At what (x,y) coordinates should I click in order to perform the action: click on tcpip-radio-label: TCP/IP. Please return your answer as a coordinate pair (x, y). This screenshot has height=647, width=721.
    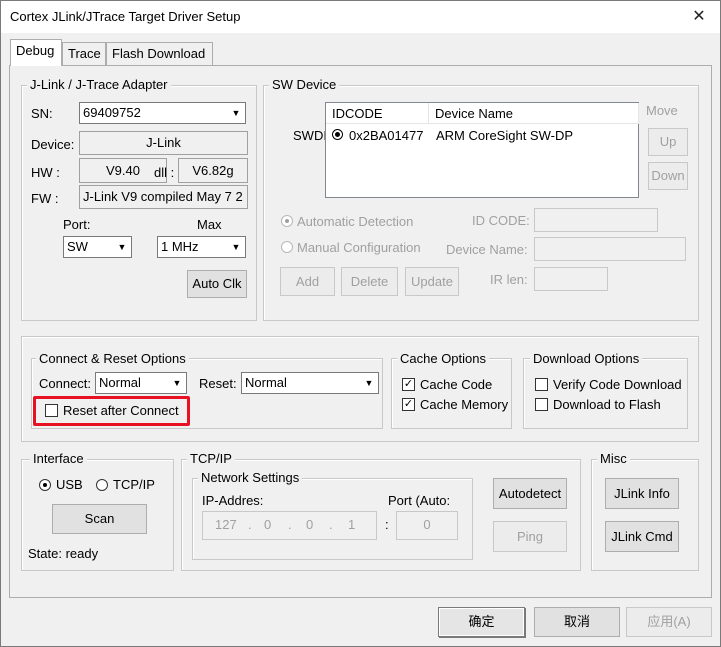
    Looking at the image, I should click on (134, 484).